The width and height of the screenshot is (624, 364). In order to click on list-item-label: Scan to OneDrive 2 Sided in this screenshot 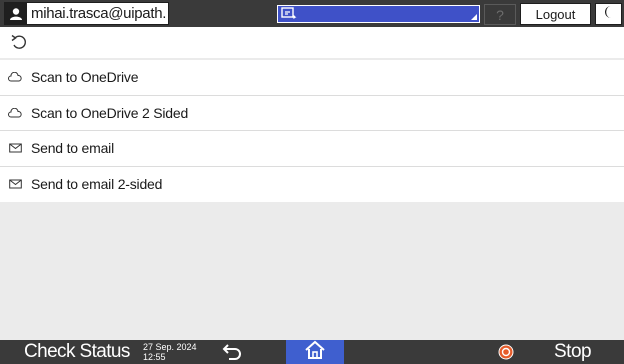, I will do `click(110, 112)`.